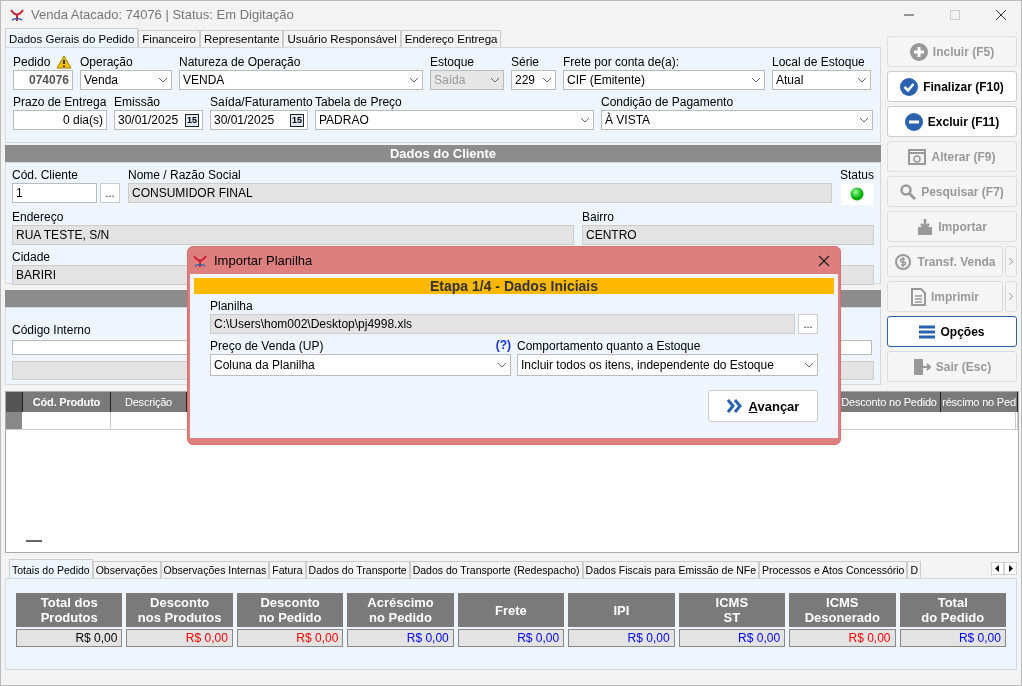 Image resolution: width=1022 pixels, height=686 pixels. I want to click on tab: Dados Gerais do Pedido, so click(72, 37).